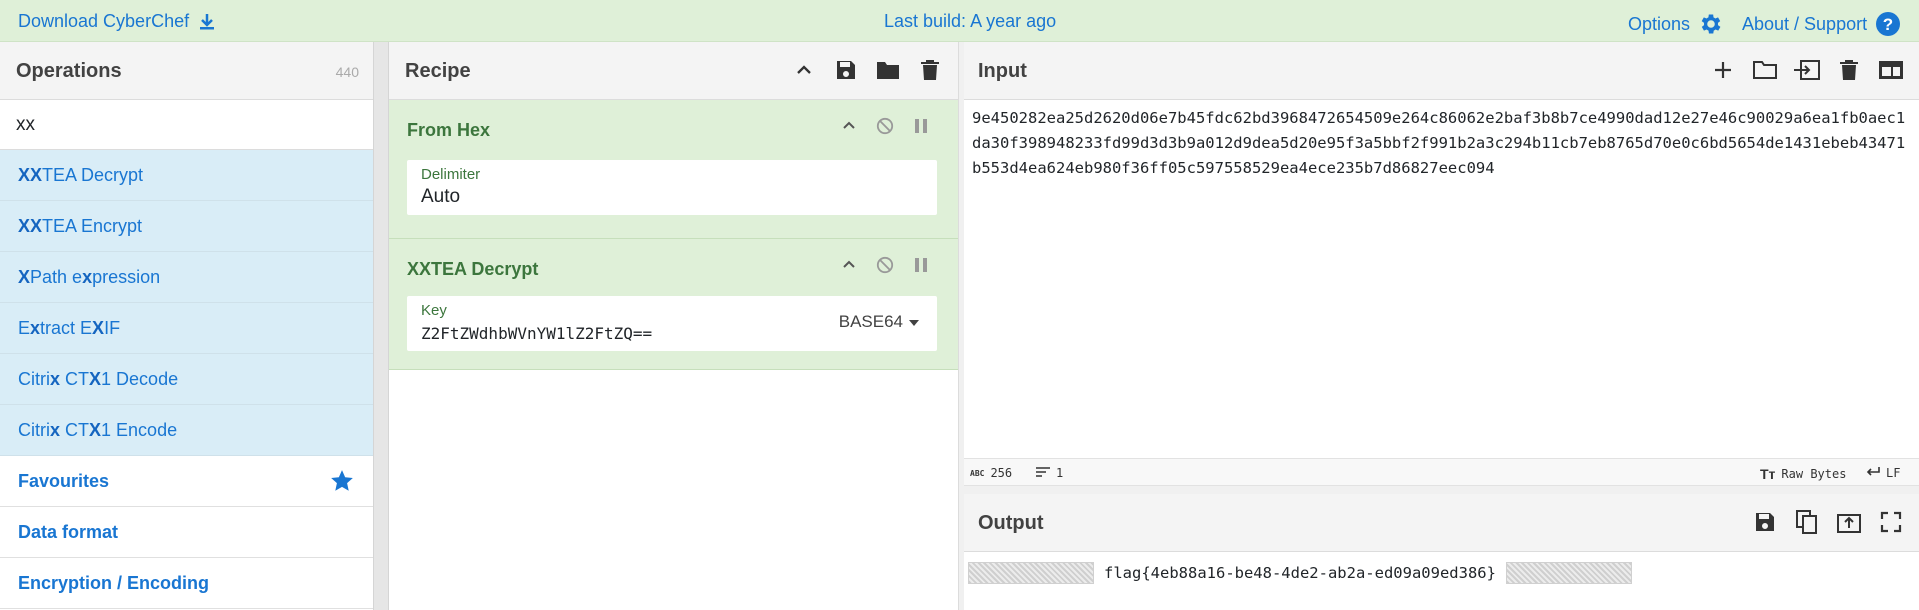 The image size is (1919, 610). Describe the element at coordinates (186, 481) in the screenshot. I see `category-favourites: Favourites` at that location.